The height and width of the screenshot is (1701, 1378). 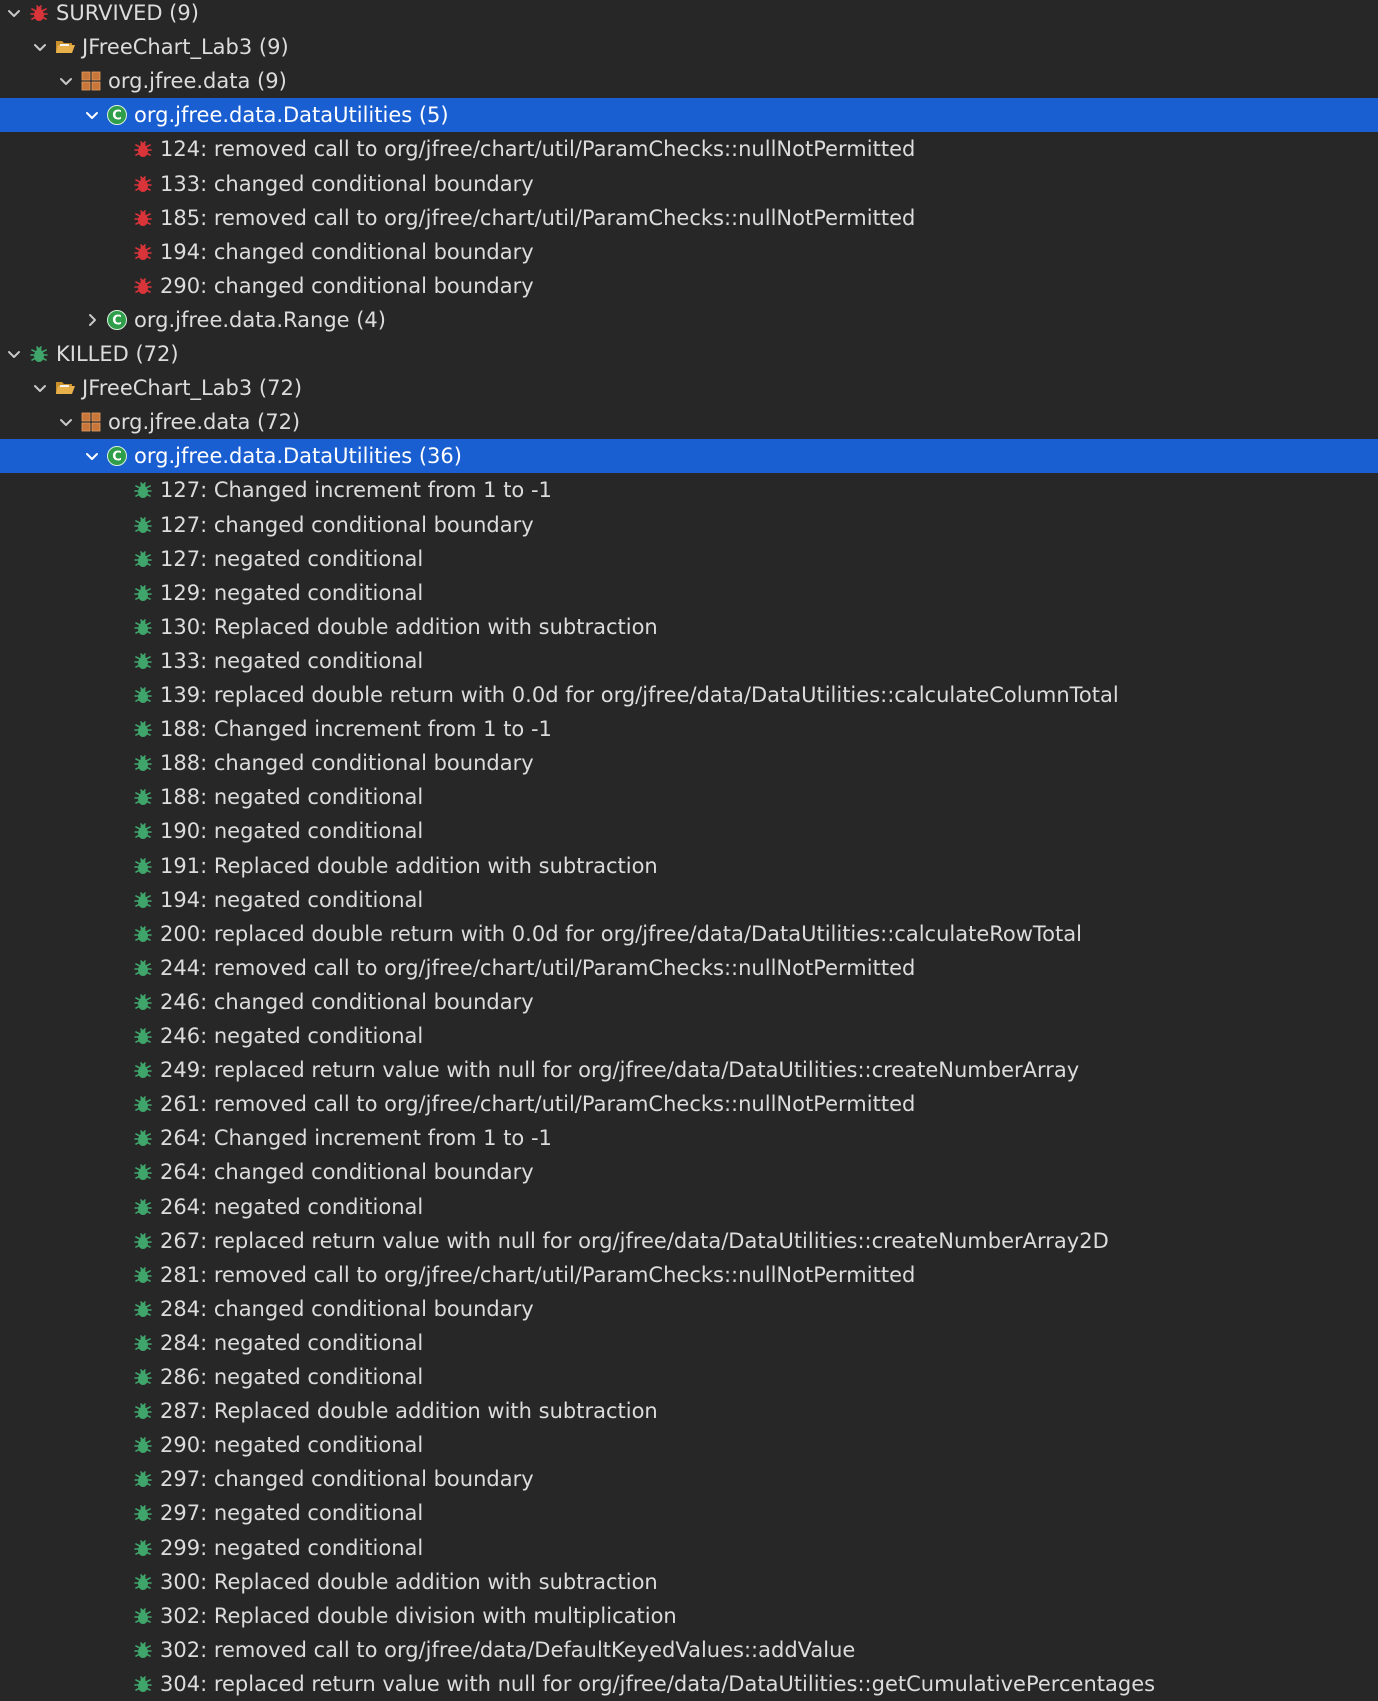 What do you see at coordinates (689, 900) in the screenshot?
I see `tree-item-killed-mutation: 194: negated conditional` at bounding box center [689, 900].